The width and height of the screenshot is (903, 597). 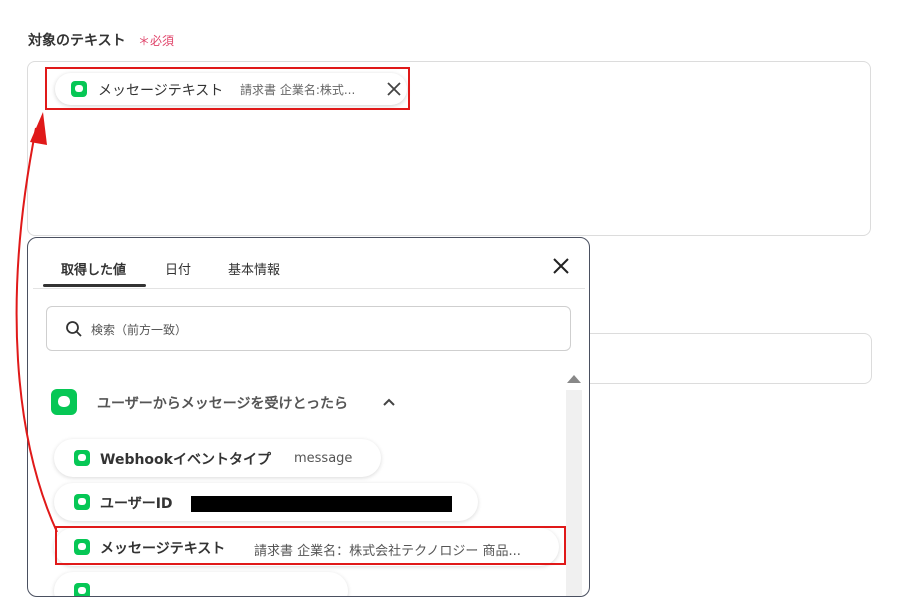 I want to click on list-item-webhook-event-type: Webhookイベントタイプ message, so click(x=217, y=458).